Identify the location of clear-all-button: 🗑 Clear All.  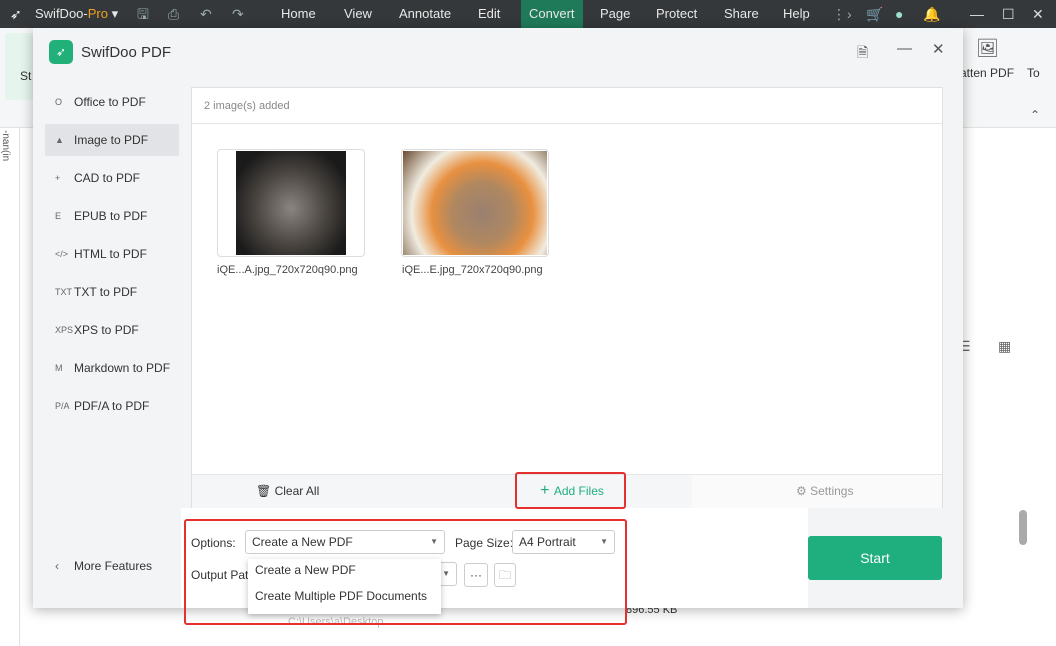
(287, 491).